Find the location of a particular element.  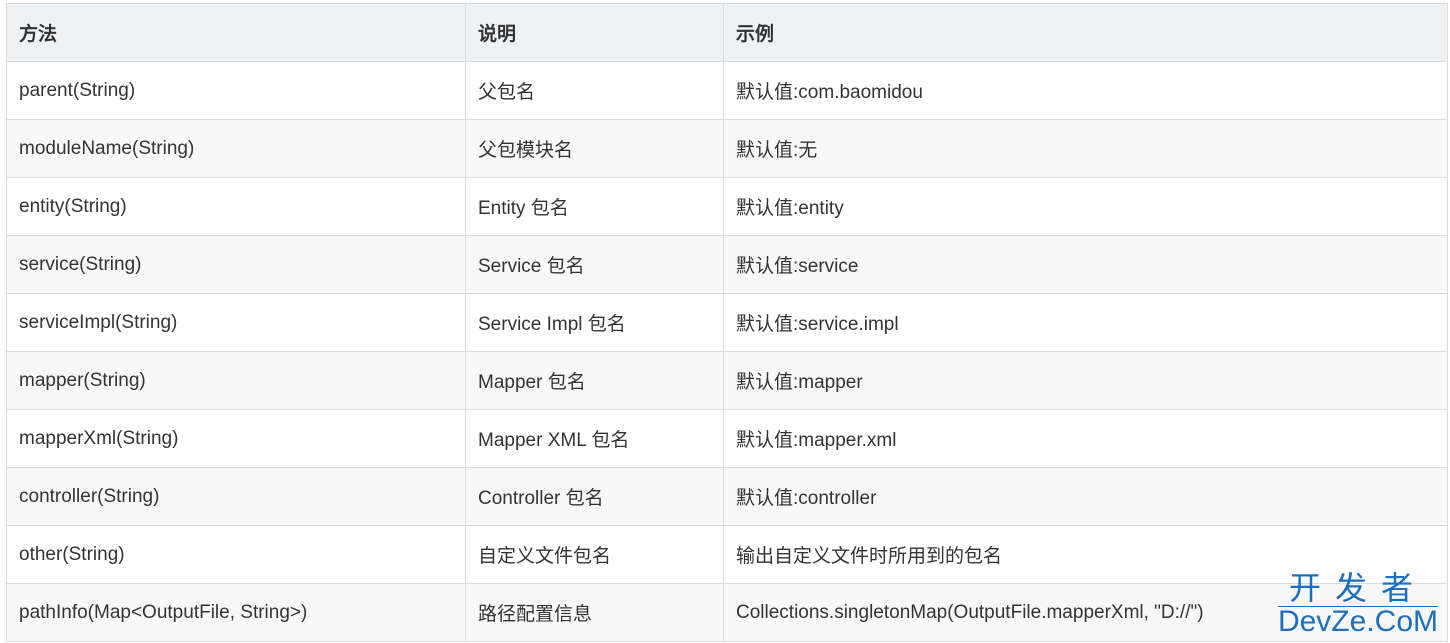

cell-description: Service Impl 包名 is located at coordinates (594, 322).